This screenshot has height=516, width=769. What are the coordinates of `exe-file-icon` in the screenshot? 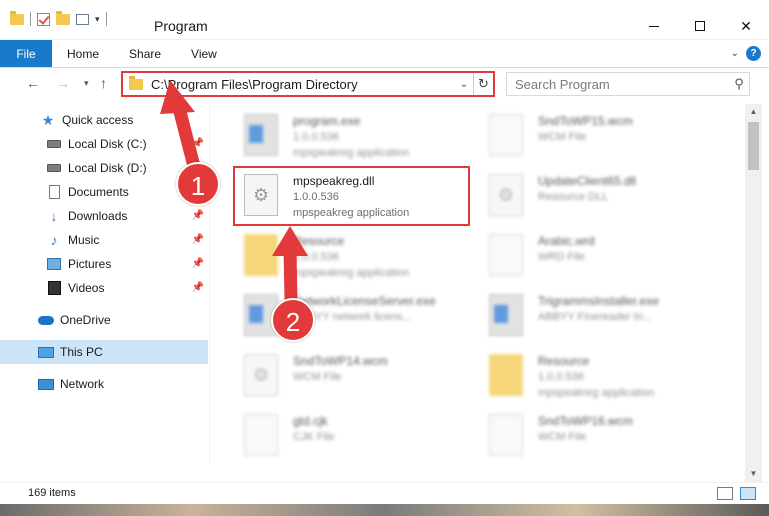 It's located at (506, 315).